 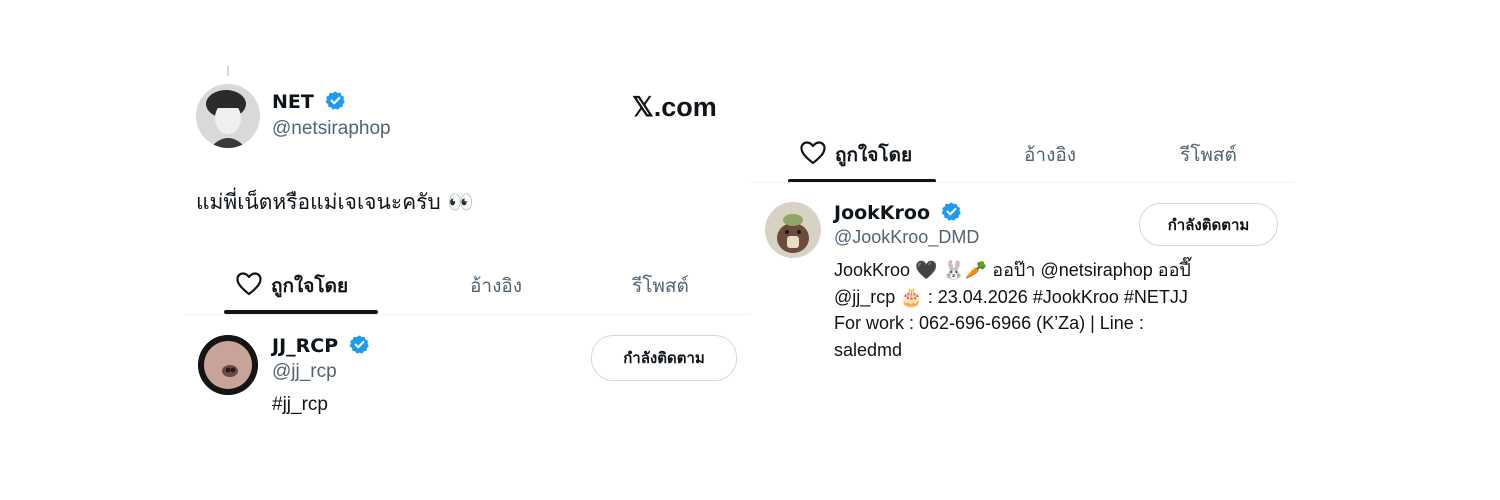 What do you see at coordinates (228, 71) in the screenshot?
I see `scroll-indicator` at bounding box center [228, 71].